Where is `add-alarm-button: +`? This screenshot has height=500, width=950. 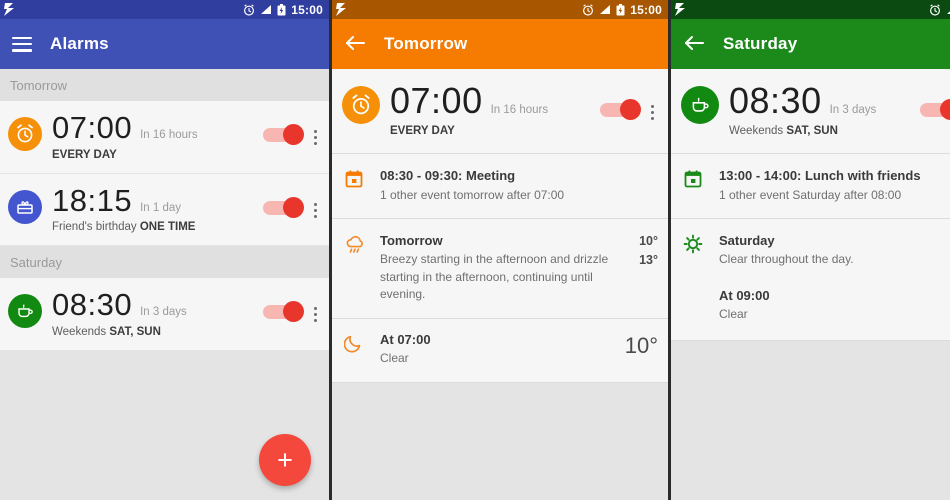 add-alarm-button: + is located at coordinates (285, 460).